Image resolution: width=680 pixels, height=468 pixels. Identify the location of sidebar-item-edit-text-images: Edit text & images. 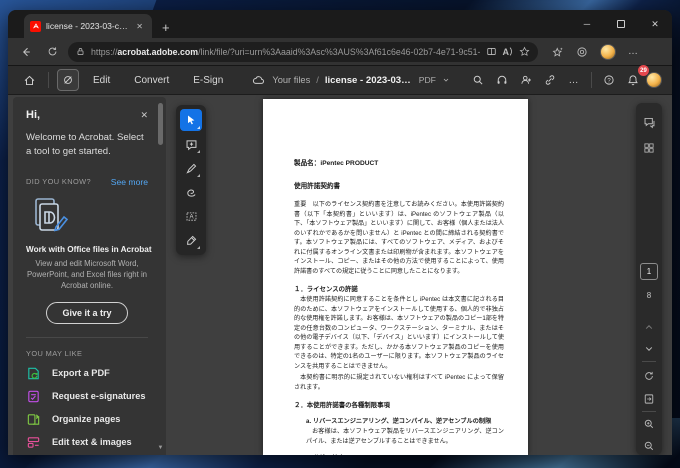
(87, 442).